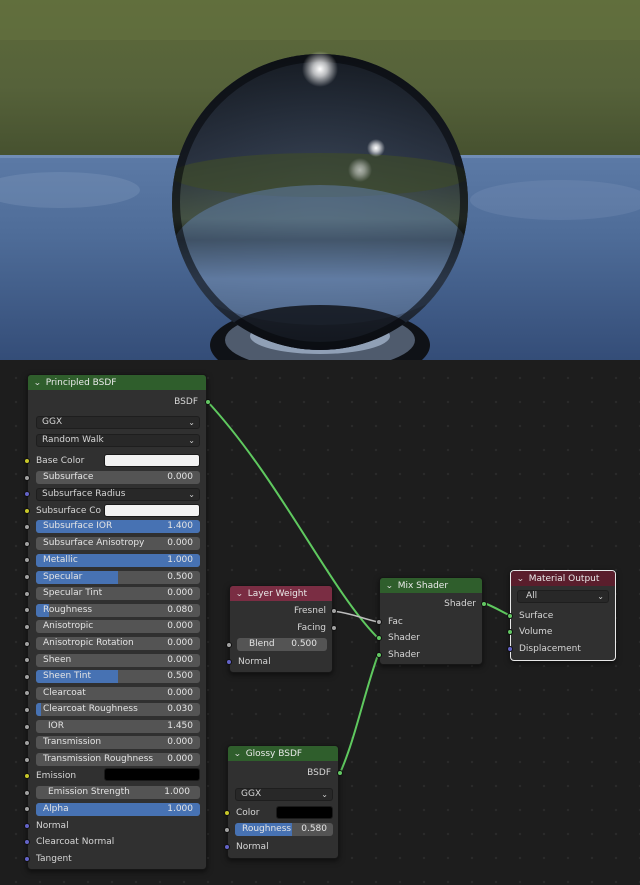 This screenshot has height=885, width=640. What do you see at coordinates (27, 461) in the screenshot?
I see `base-color-socket` at bounding box center [27, 461].